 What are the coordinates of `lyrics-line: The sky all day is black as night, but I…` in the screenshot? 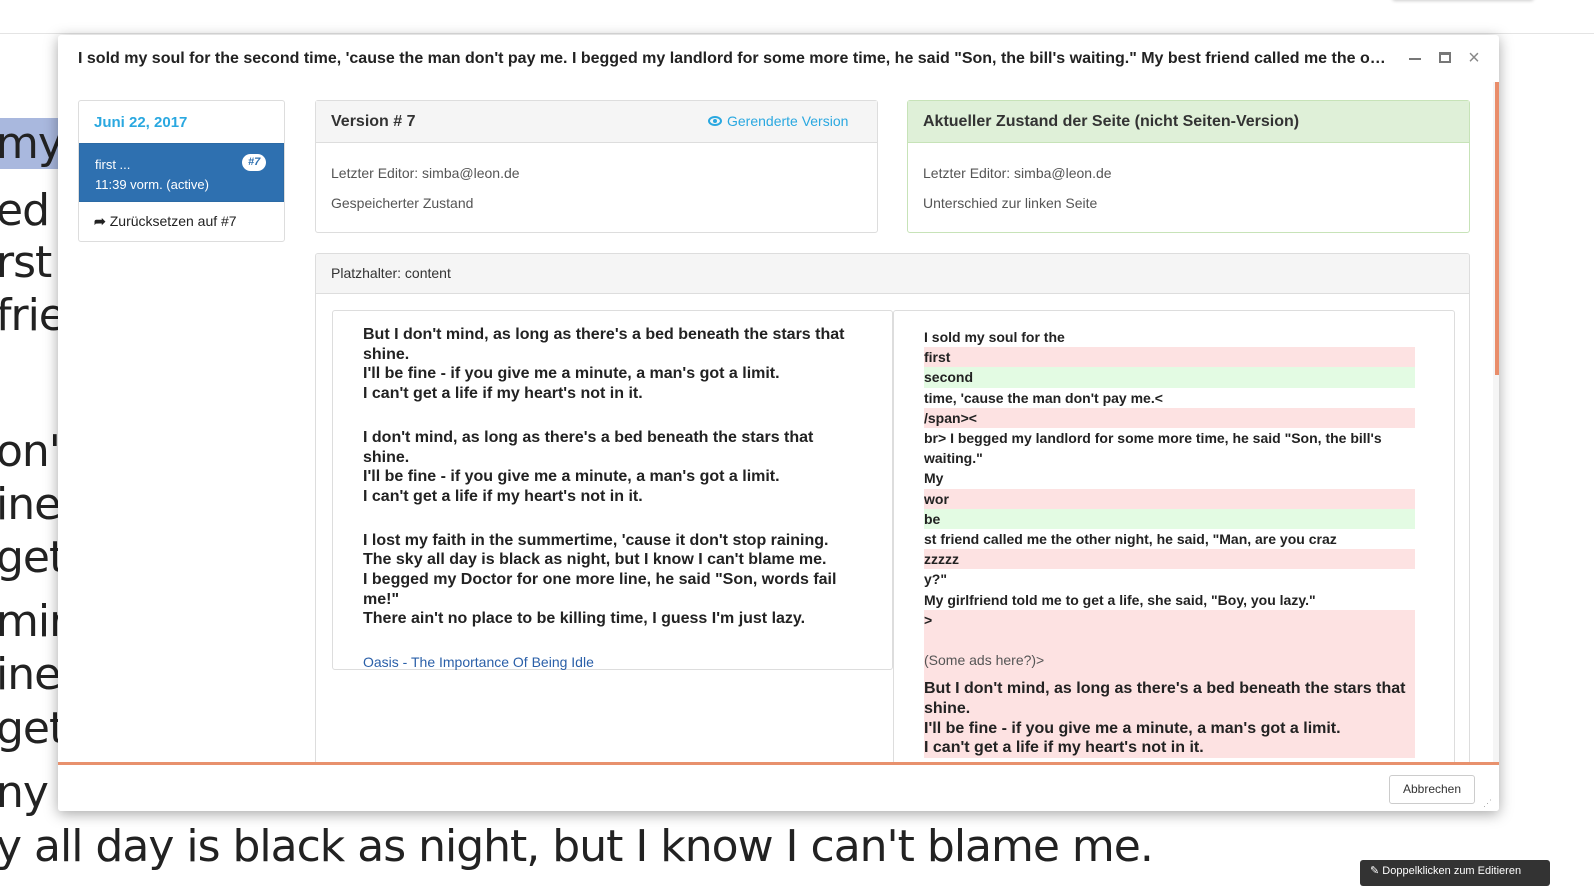 It's located at (595, 560).